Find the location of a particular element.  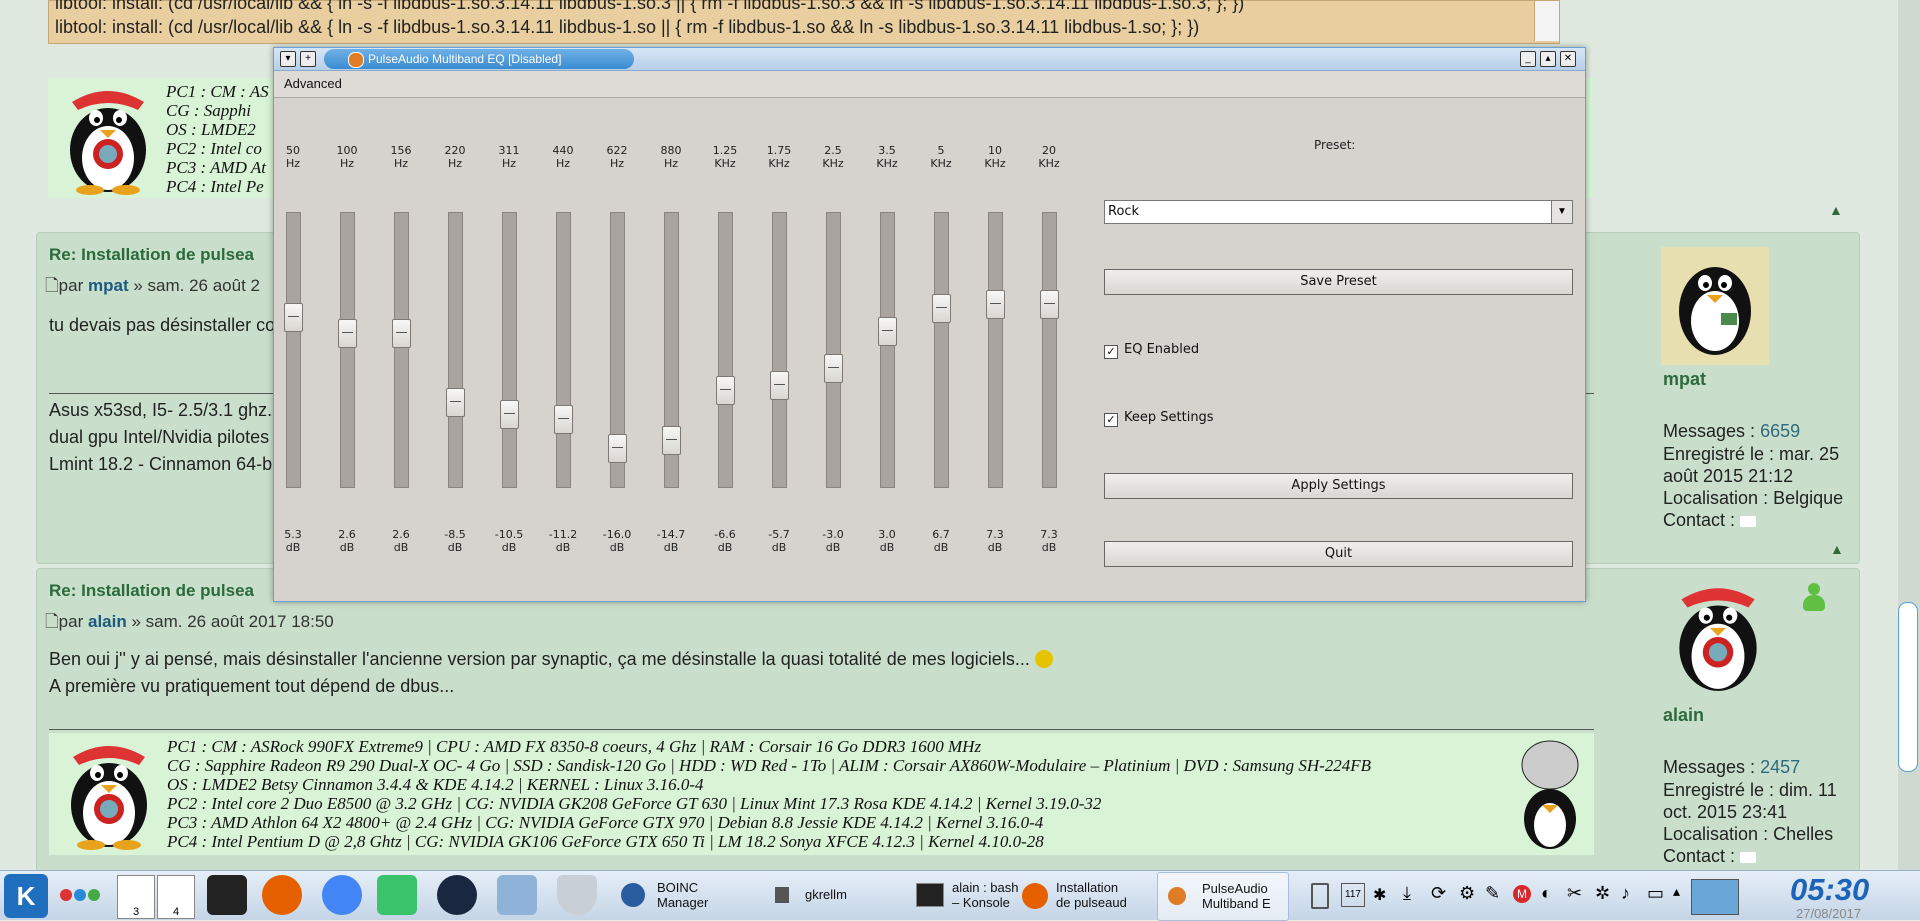

band-gain-label: 7.3 dB is located at coordinates (995, 541).